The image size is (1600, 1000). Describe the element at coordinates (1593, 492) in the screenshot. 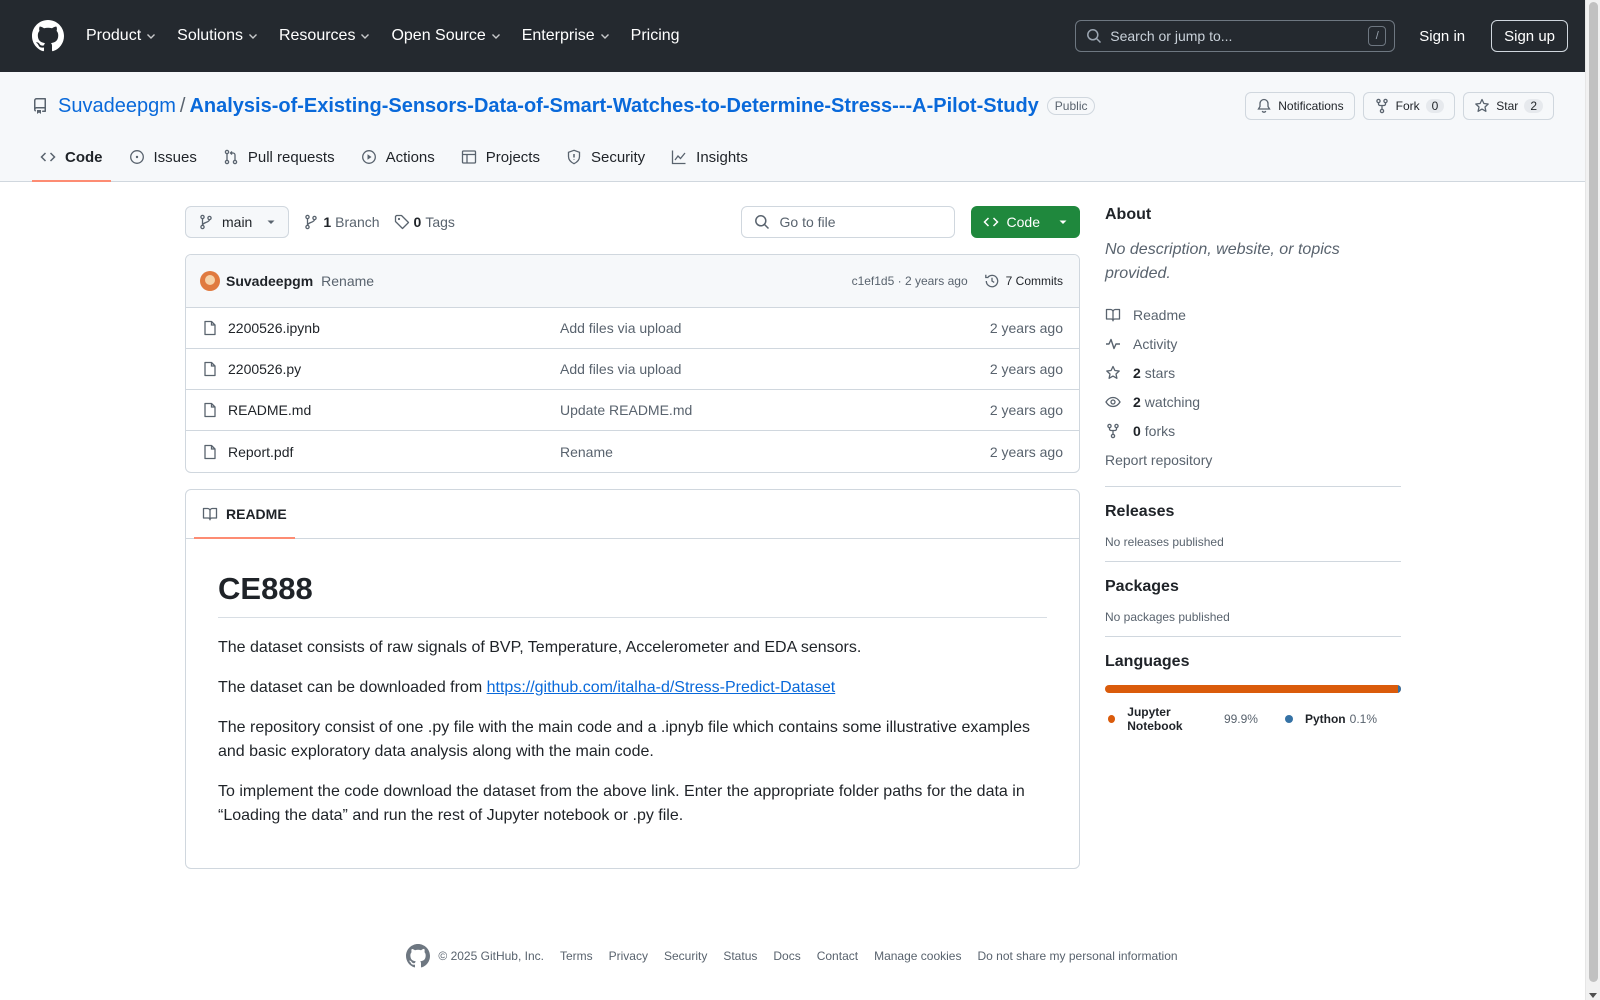

I see `scrollbar-thumb` at that location.